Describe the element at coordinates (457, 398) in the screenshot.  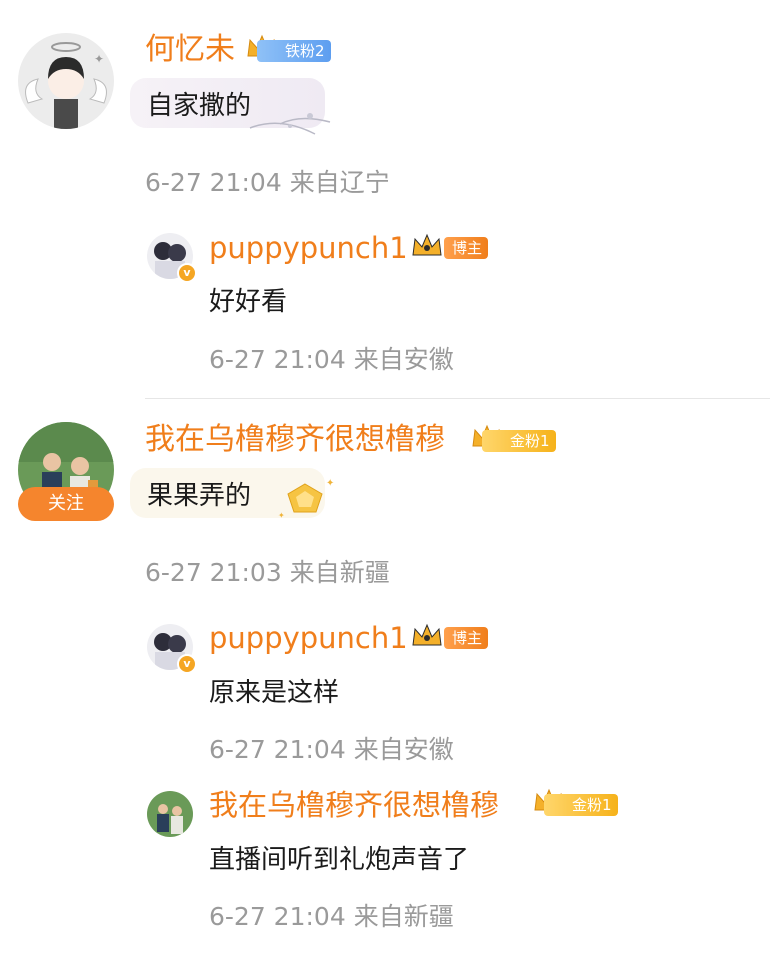
I see `divider` at that location.